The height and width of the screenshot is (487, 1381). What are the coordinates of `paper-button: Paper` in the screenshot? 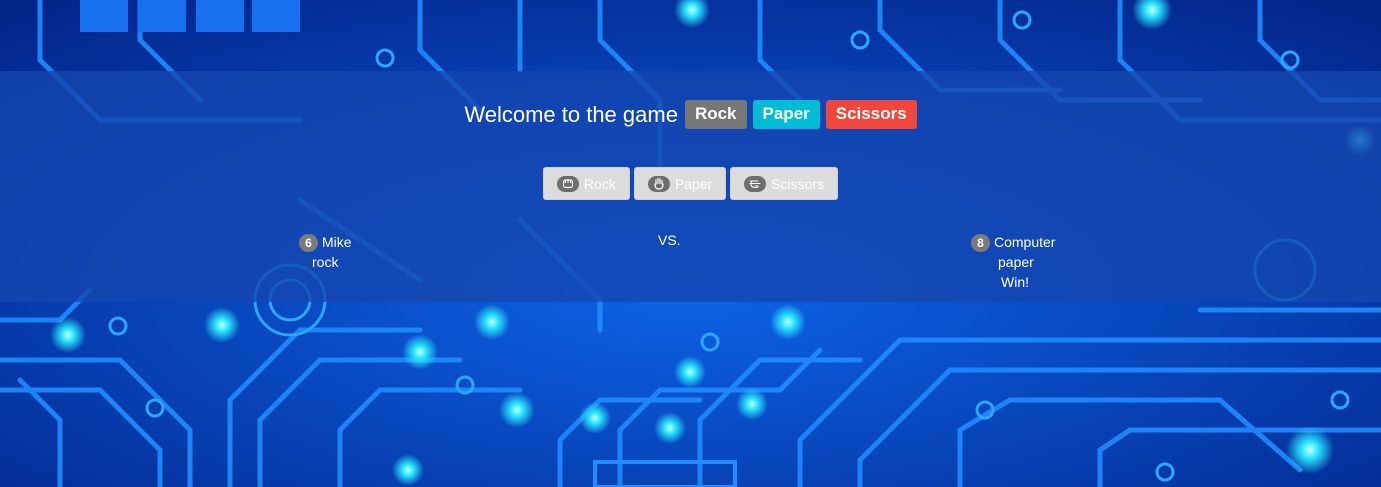 It's located at (680, 183).